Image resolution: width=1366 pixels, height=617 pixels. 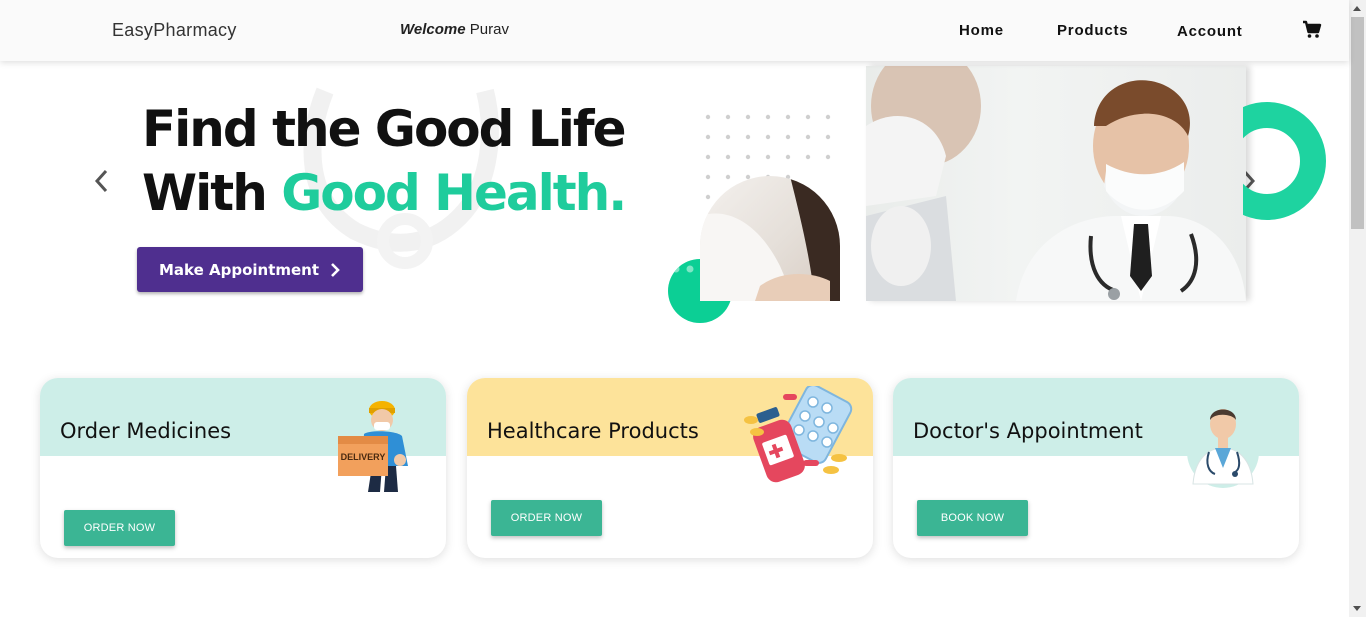 What do you see at coordinates (373, 446) in the screenshot?
I see `delivery-person-icon: DELIVERY` at bounding box center [373, 446].